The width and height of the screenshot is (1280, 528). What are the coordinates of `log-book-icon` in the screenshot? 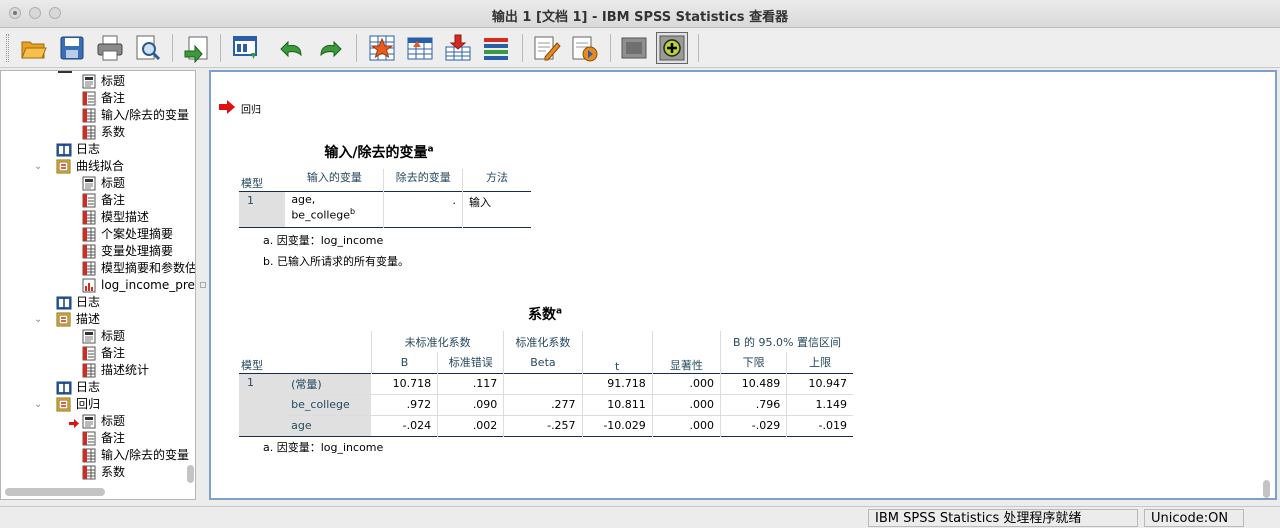 It's located at (64, 302).